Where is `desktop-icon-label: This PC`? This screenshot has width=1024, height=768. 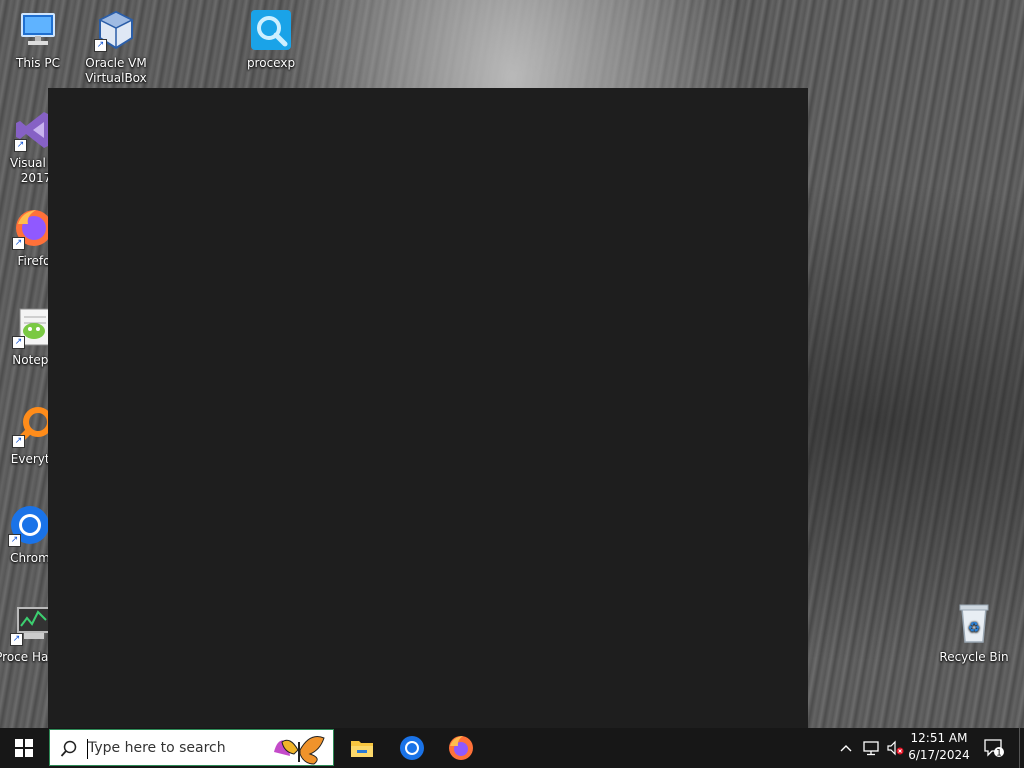
desktop-icon-label: This PC is located at coordinates (38, 63).